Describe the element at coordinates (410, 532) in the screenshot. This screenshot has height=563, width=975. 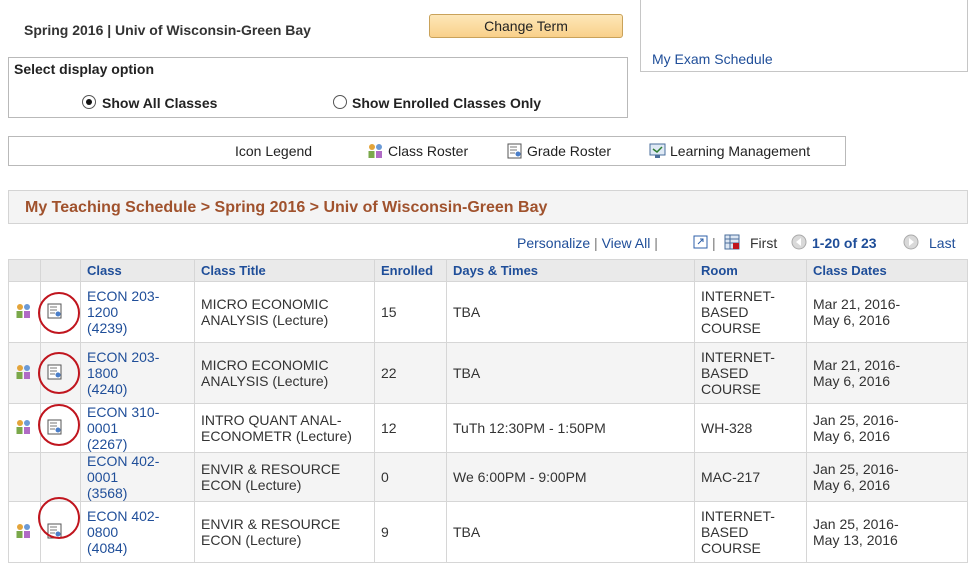
I see `enrolled-cell: 9` at that location.